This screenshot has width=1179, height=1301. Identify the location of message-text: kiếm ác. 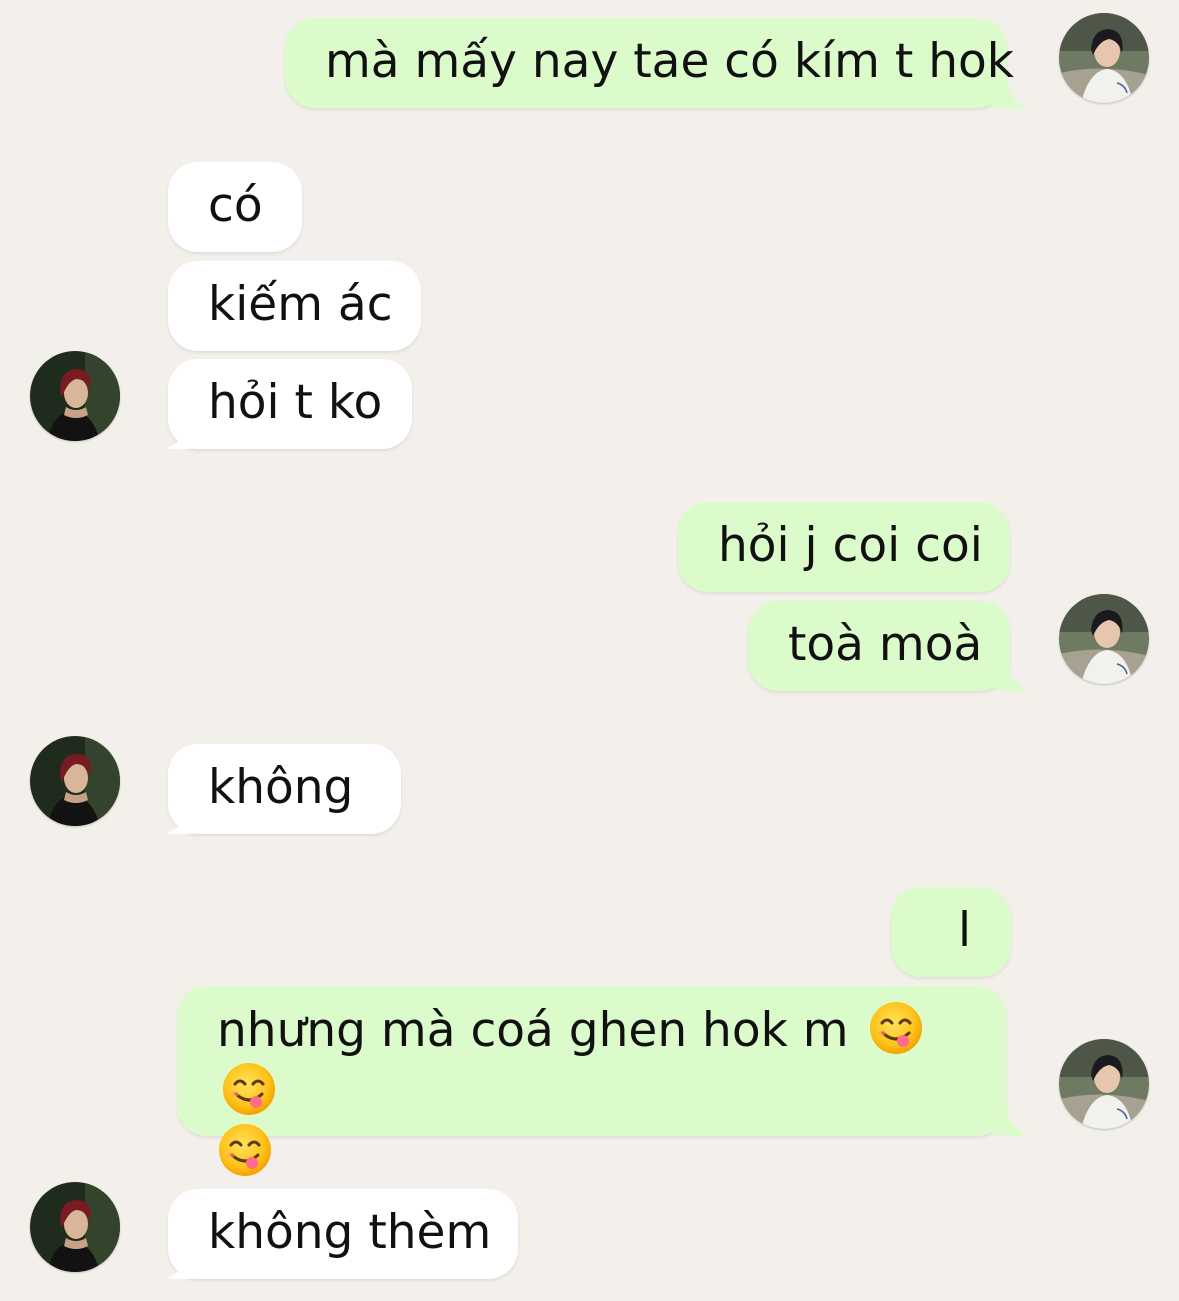
(300, 304).